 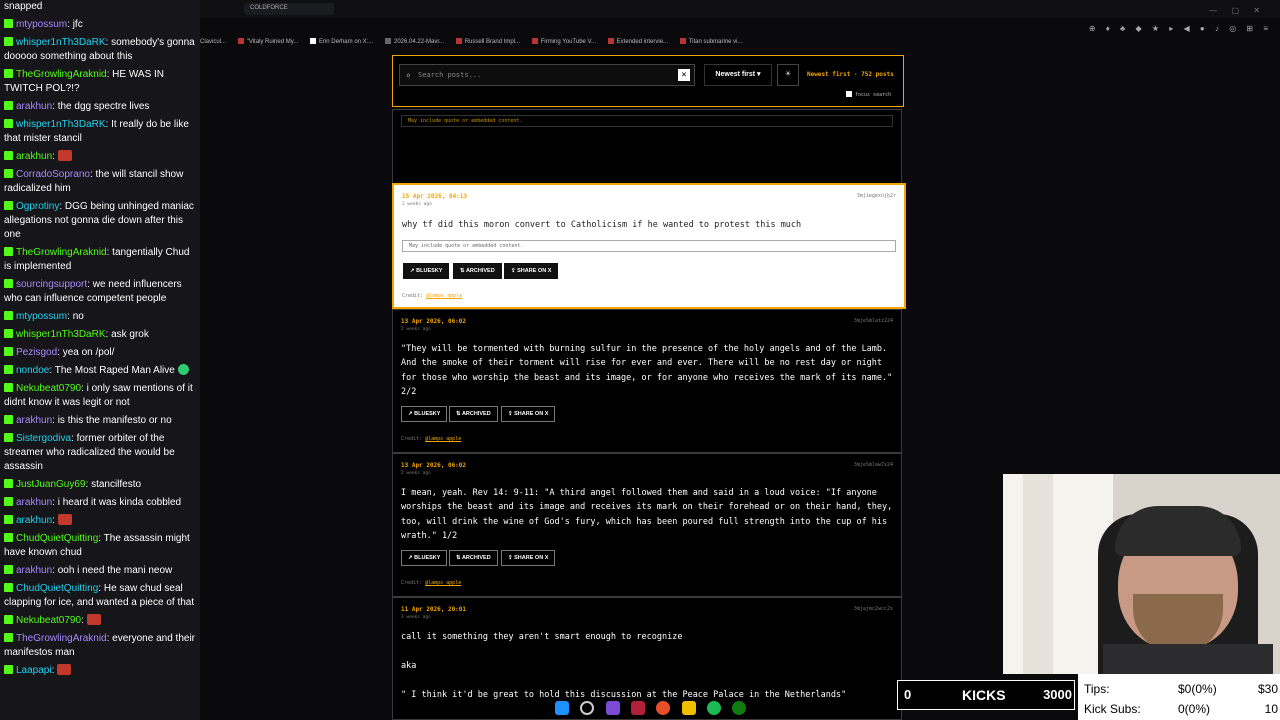 I want to click on chat-username: Ogprotiny, so click(x=37, y=206).